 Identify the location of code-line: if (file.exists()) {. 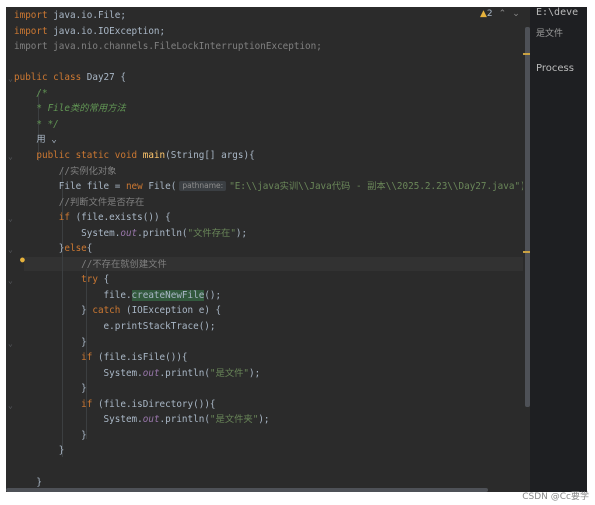
(92, 218).